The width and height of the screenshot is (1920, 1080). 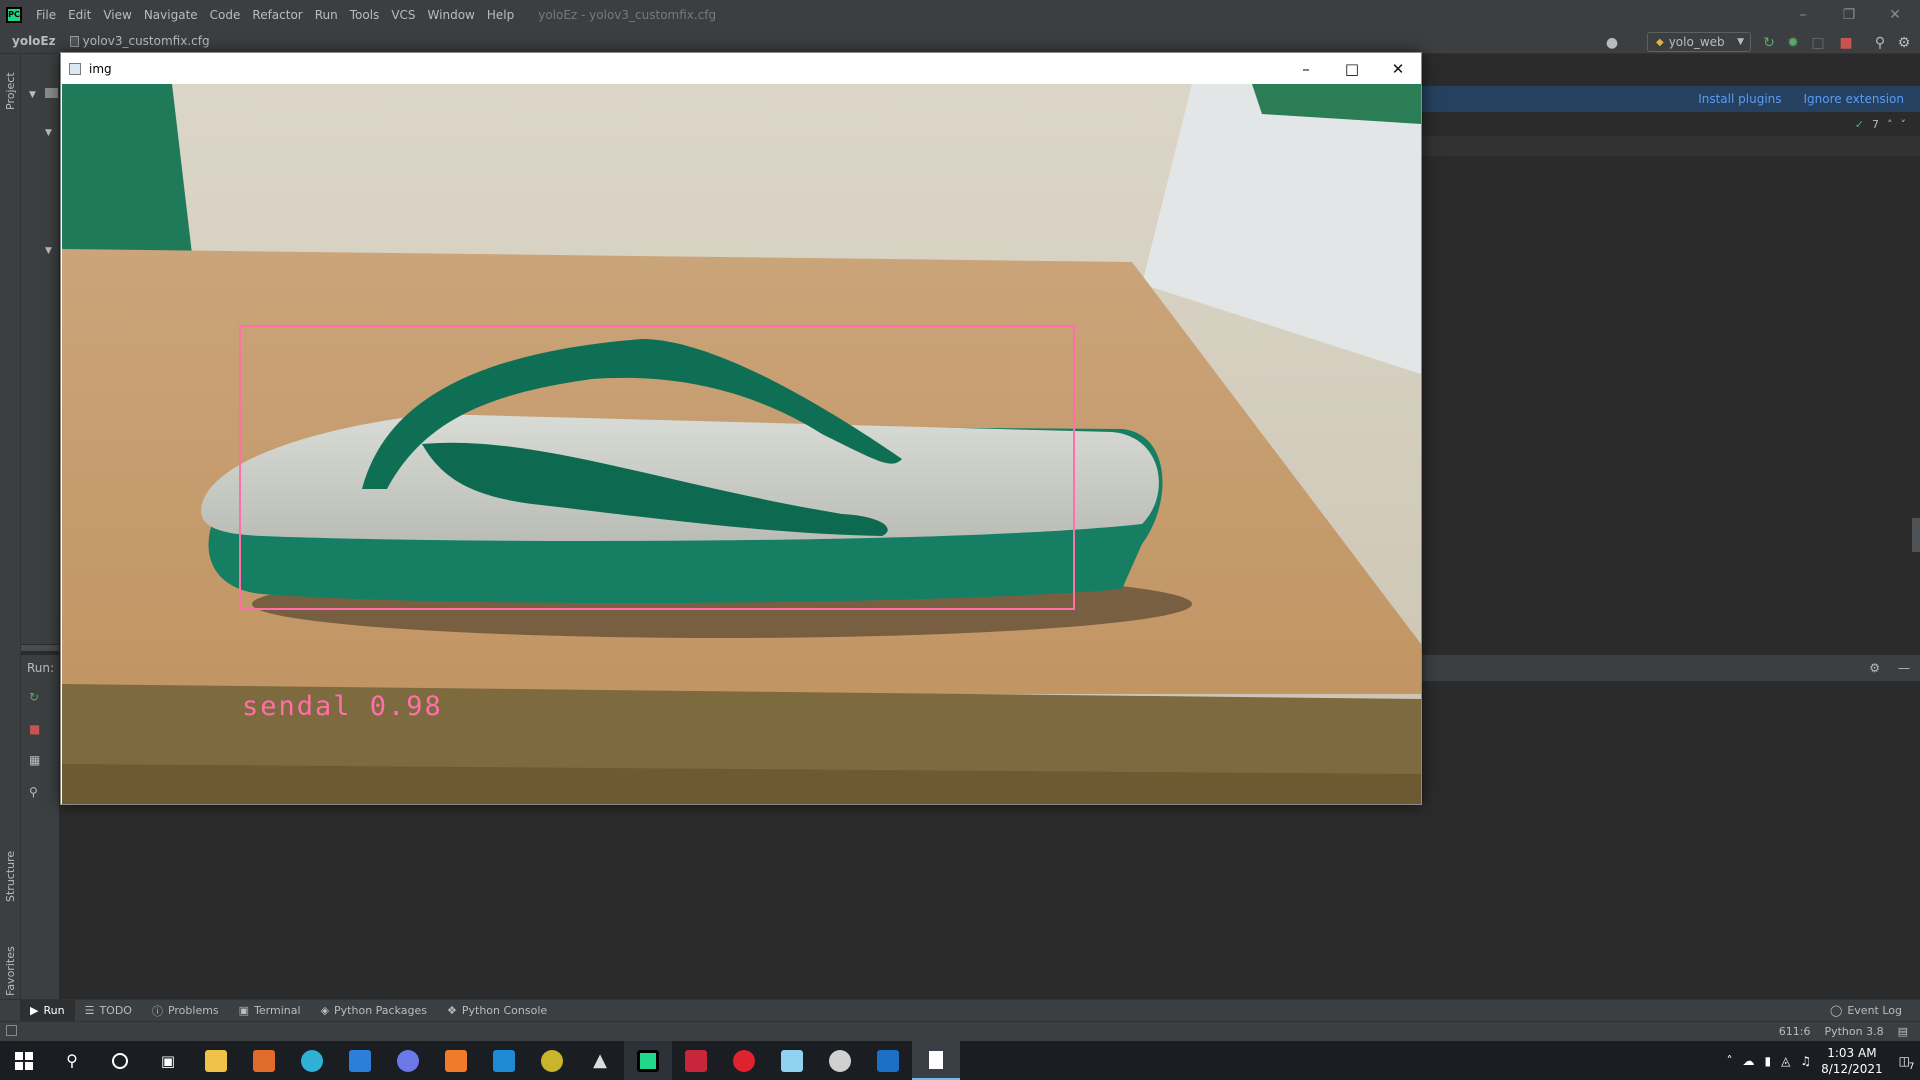 What do you see at coordinates (1803, 14) in the screenshot?
I see `ide-minimize-button: –` at bounding box center [1803, 14].